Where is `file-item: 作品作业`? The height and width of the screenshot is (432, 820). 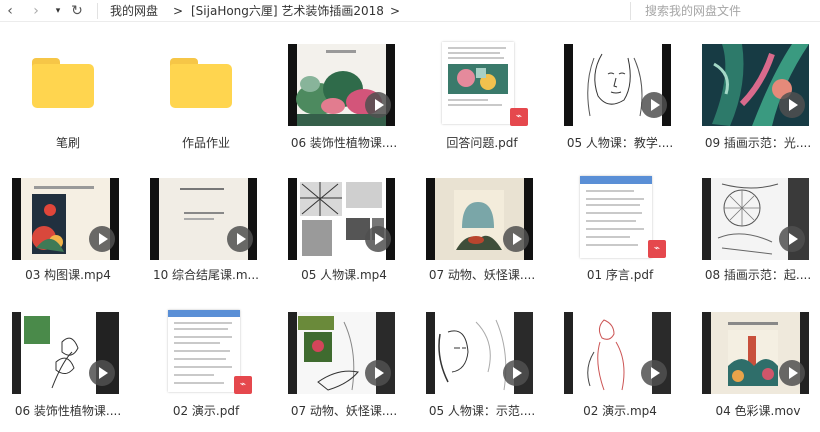 file-item: 作品作业 is located at coordinates (206, 106).